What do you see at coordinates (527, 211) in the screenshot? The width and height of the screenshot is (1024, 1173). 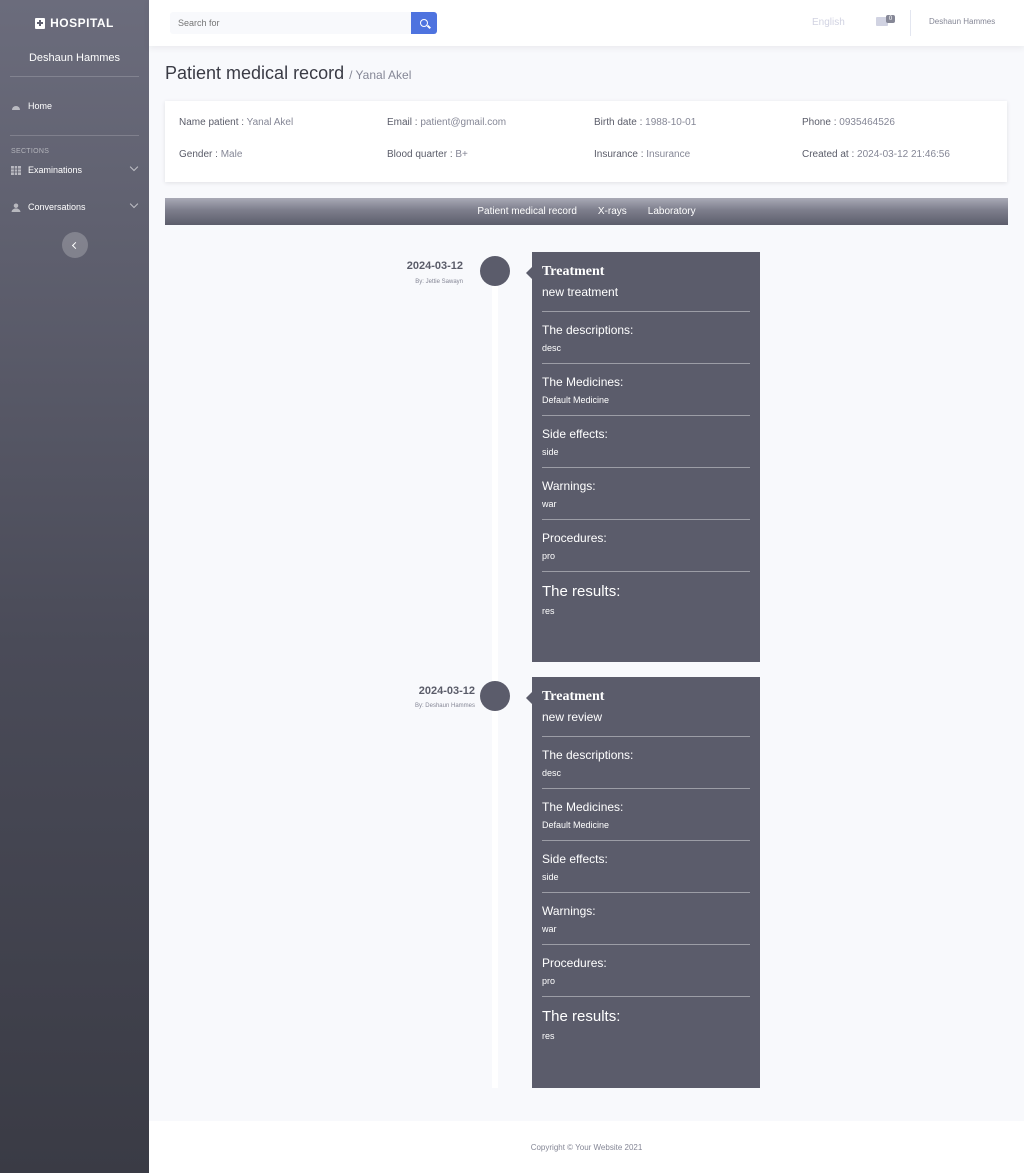 I see `tab-patient-medical-record: Patient medical record` at bounding box center [527, 211].